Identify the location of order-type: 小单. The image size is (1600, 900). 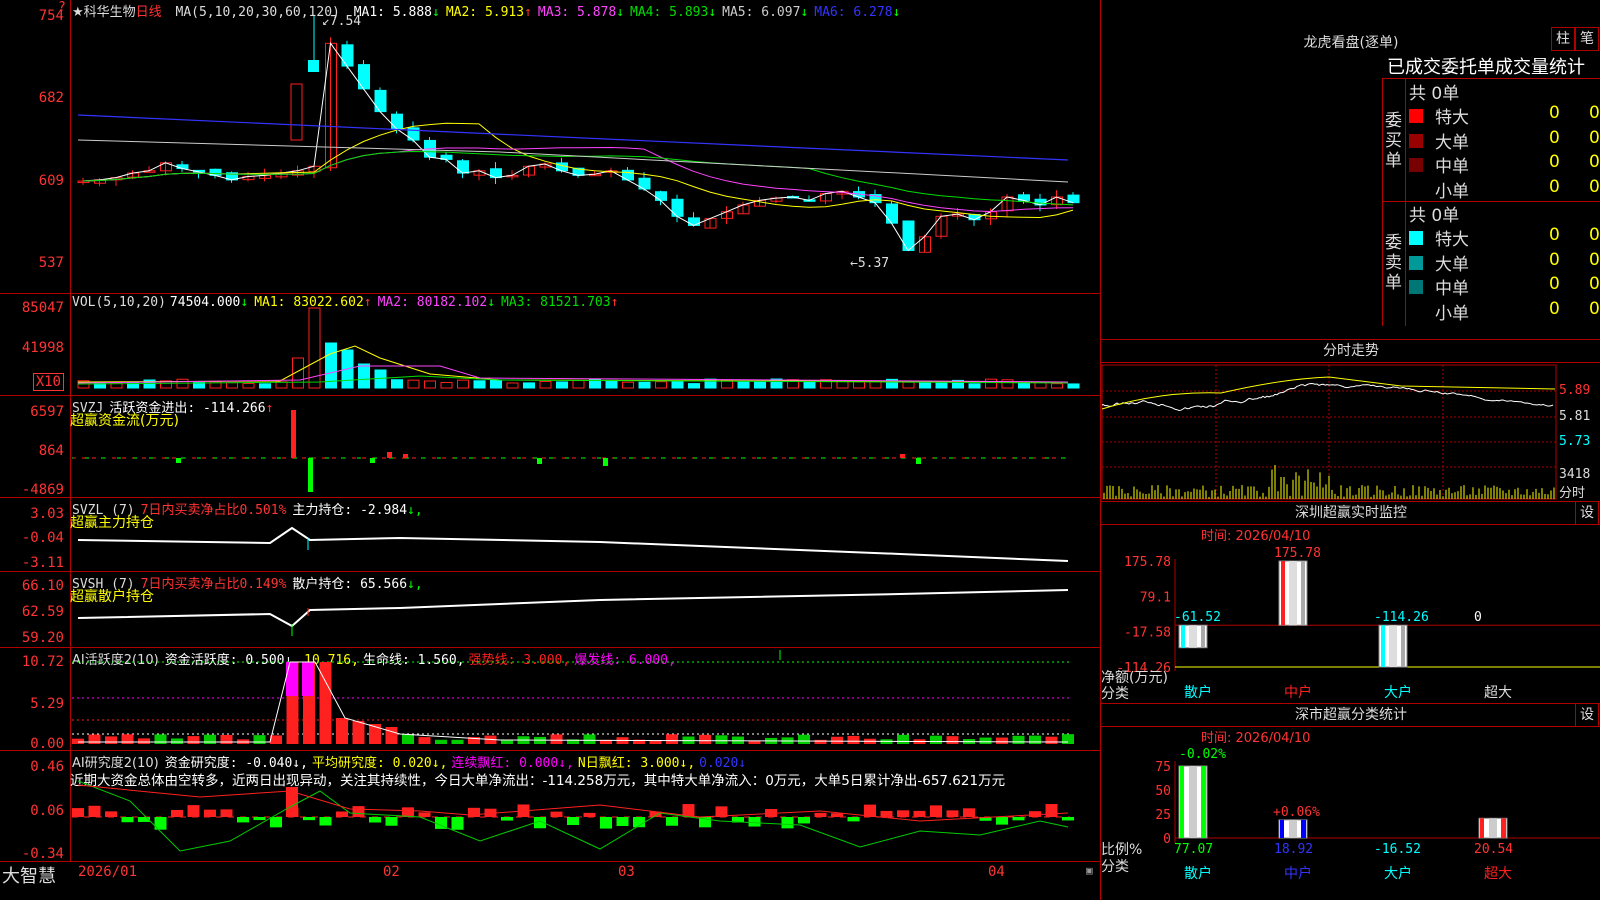
(1452, 191).